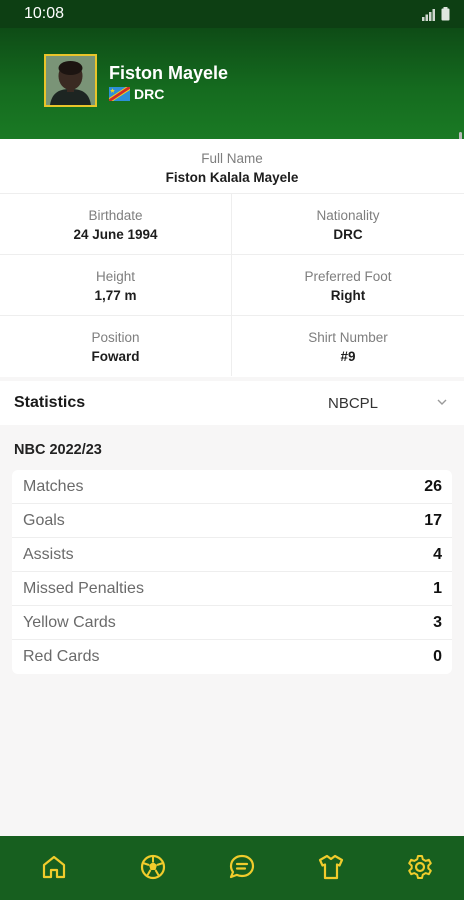  I want to click on settings-icon, so click(420, 867).